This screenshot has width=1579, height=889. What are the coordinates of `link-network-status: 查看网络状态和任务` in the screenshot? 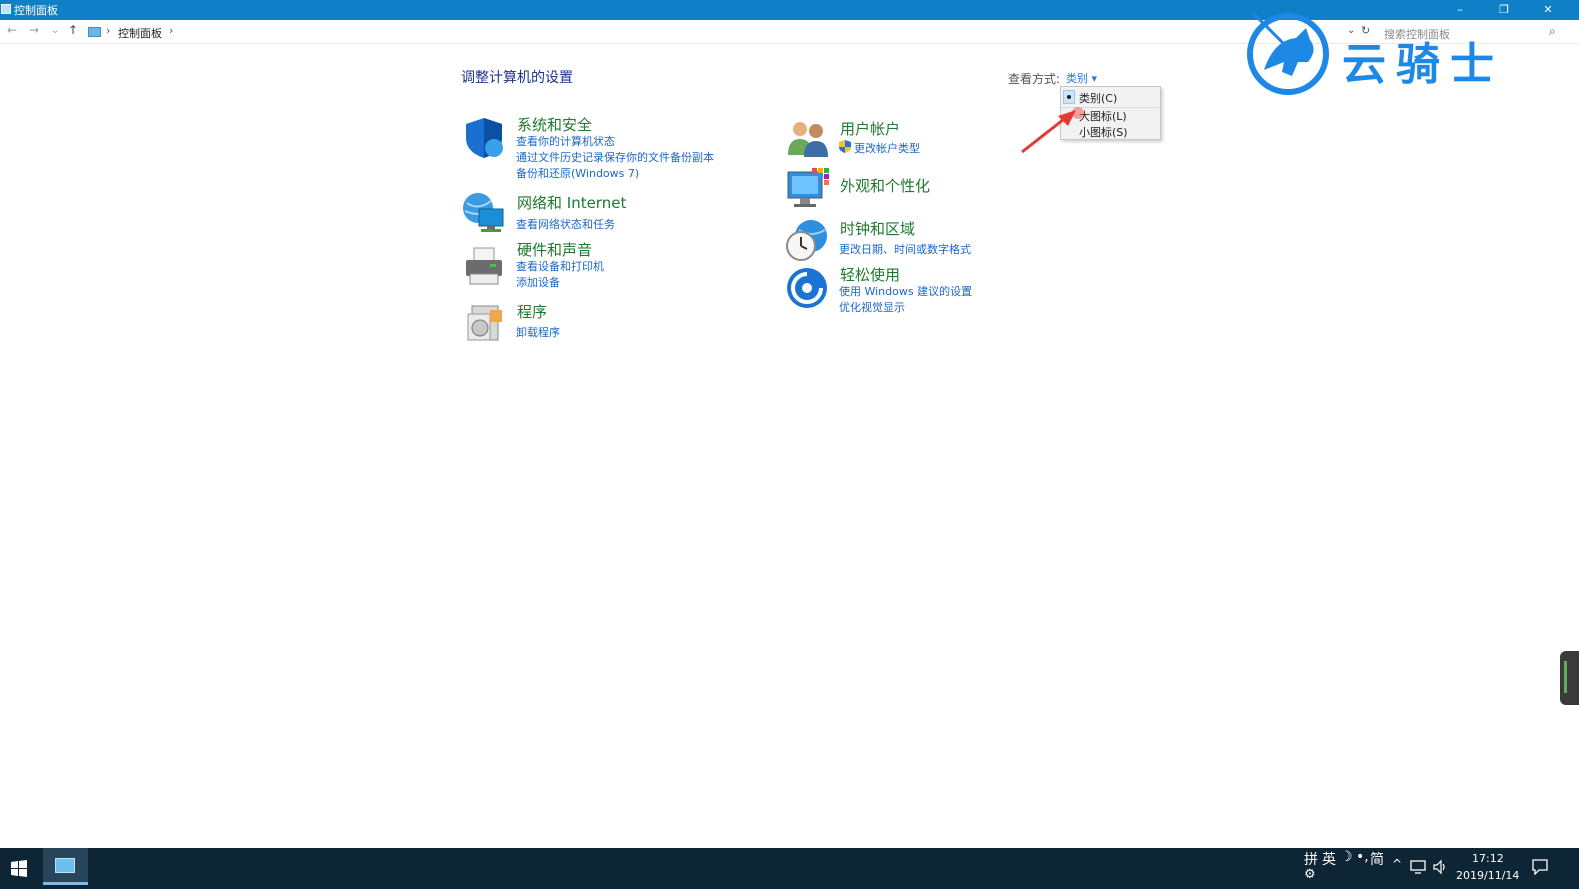 It's located at (565, 224).